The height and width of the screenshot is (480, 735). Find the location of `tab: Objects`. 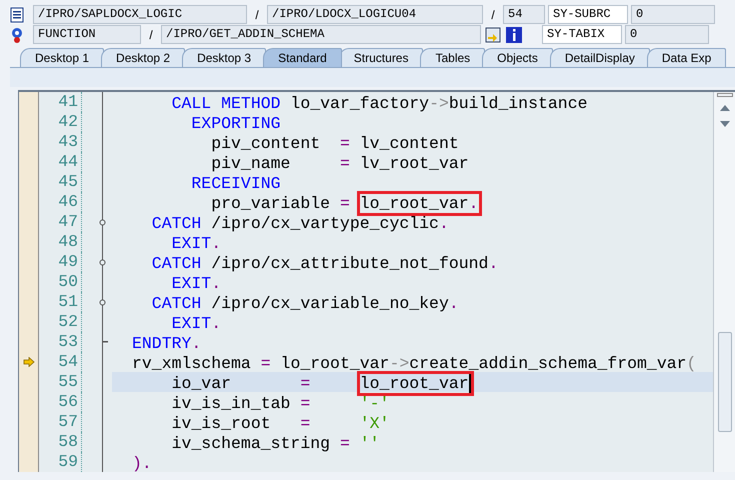

tab: Objects is located at coordinates (517, 57).